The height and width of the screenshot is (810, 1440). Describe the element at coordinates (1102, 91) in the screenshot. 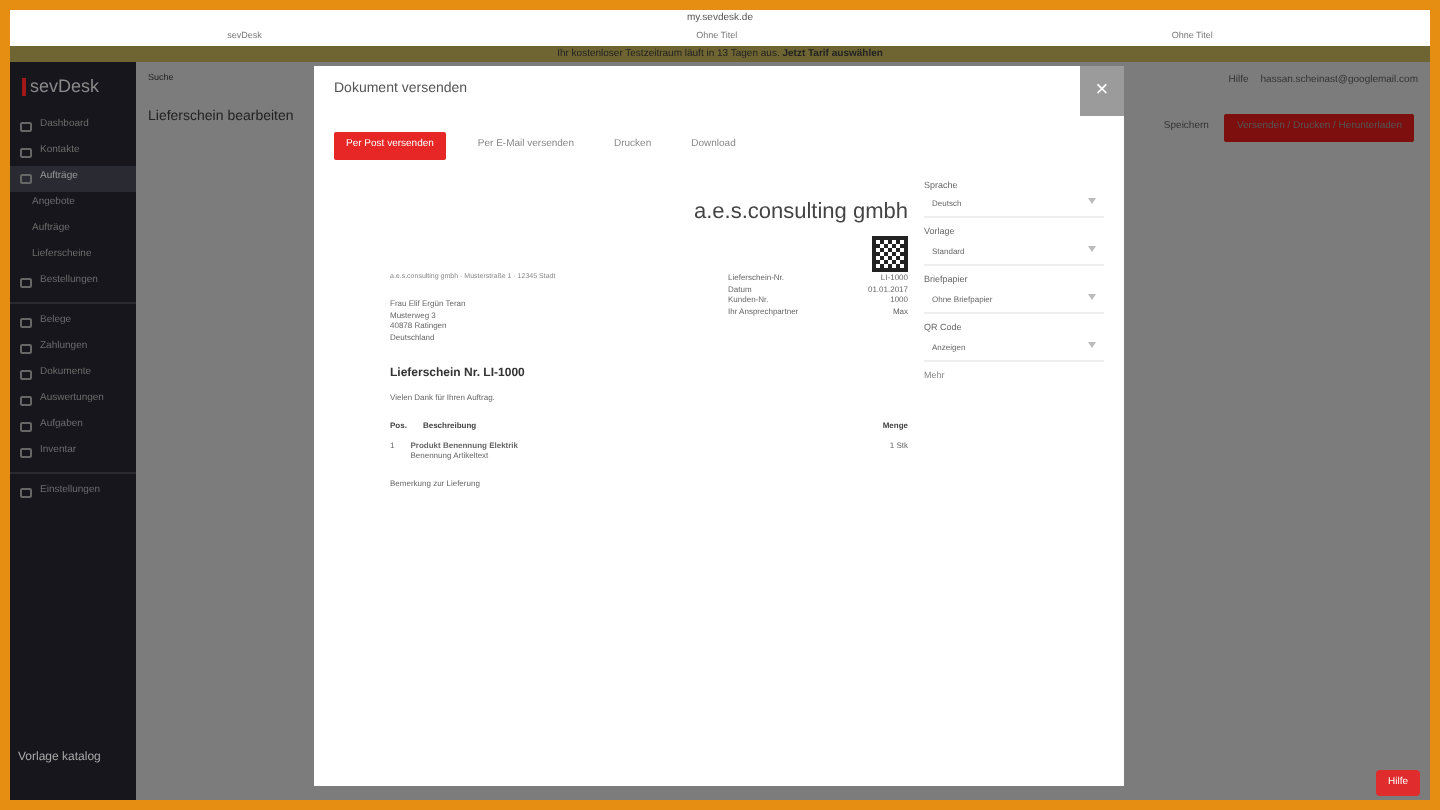

I see `close-button: ×` at that location.